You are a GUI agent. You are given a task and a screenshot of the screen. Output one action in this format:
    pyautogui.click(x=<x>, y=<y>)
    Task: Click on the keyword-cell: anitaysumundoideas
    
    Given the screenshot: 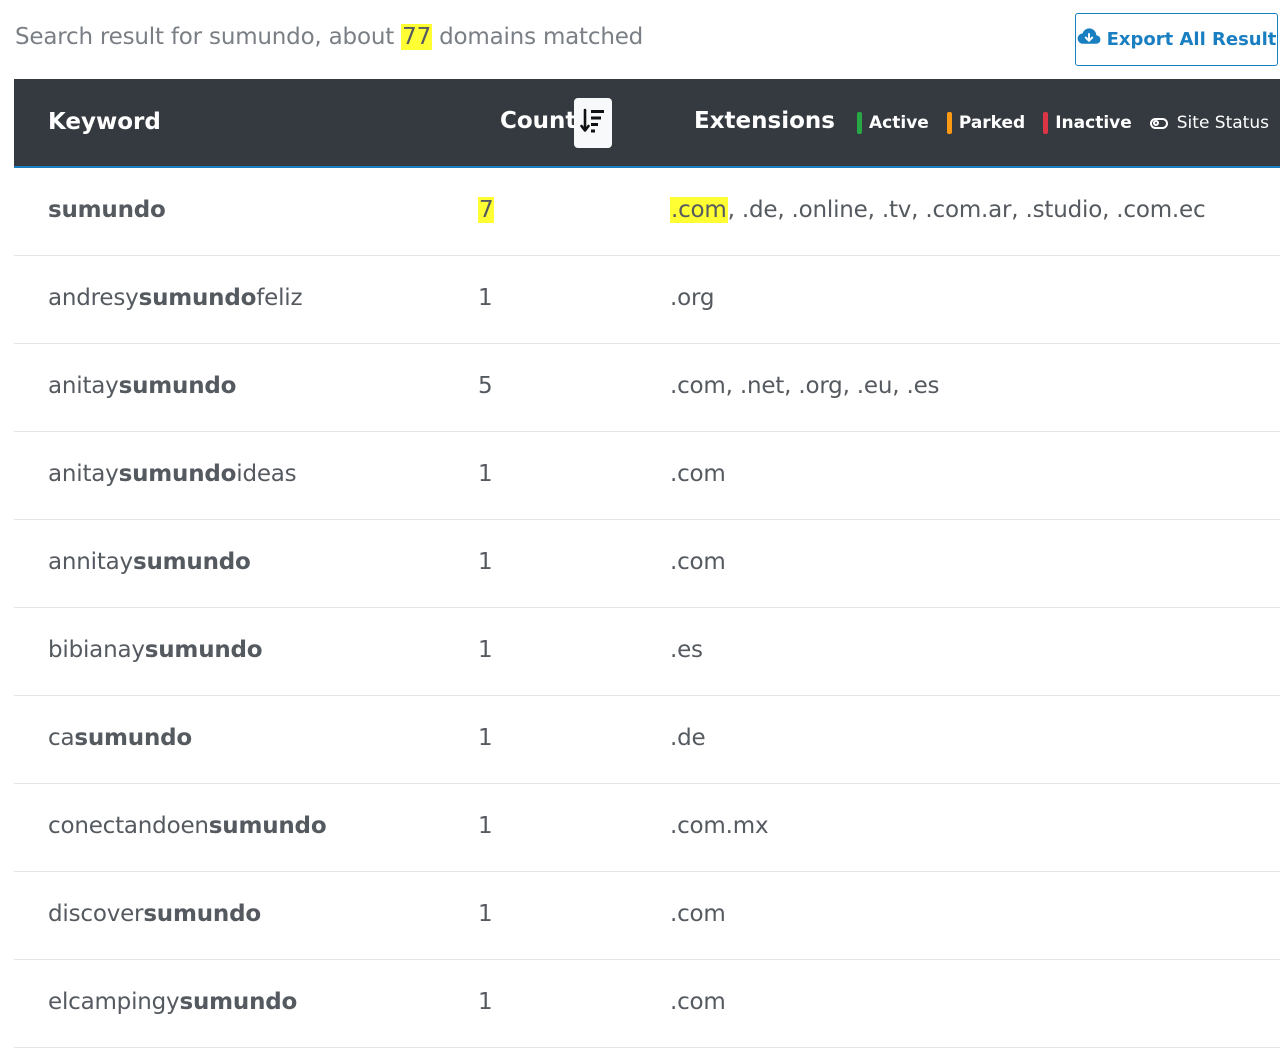 What is the action you would take?
    pyautogui.click(x=172, y=474)
    